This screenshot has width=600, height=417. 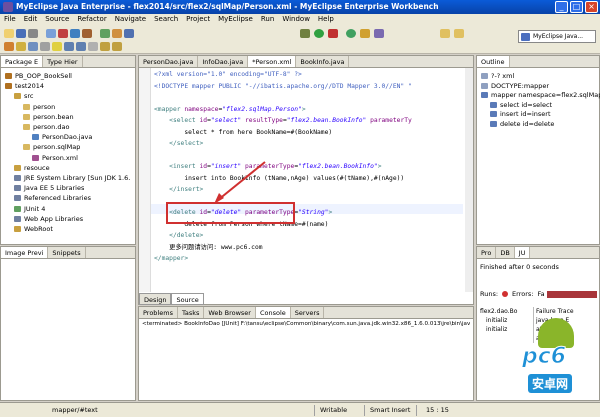 I want to click on open-type-icon, so click(x=365, y=33).